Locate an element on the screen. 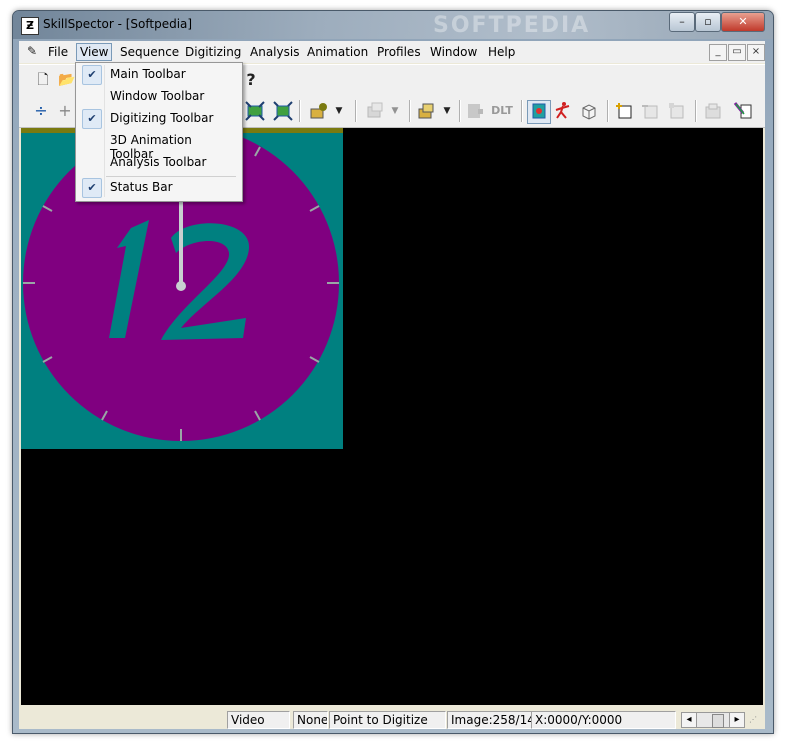  lock-point-icon is located at coordinates (677, 111).